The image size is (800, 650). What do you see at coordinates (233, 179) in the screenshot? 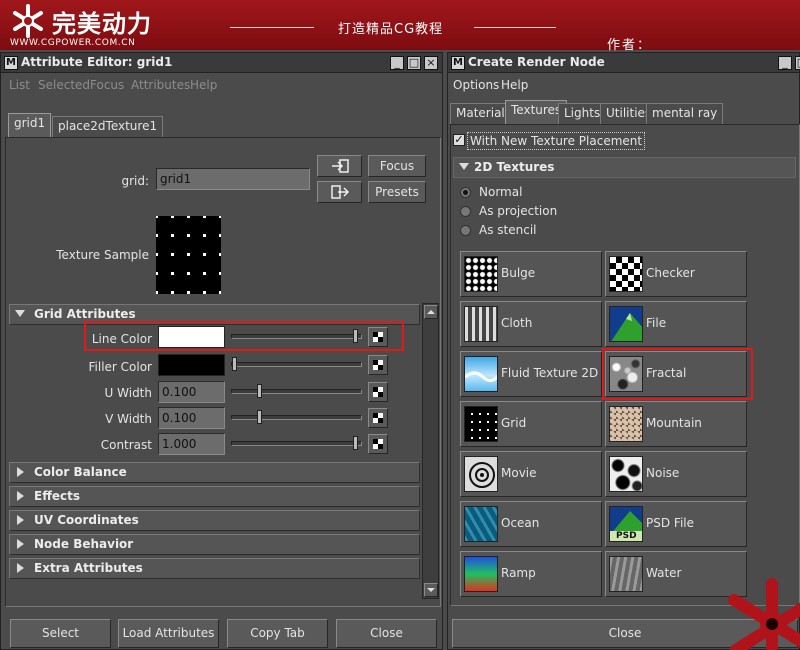
I see `node-name-field: grid1` at bounding box center [233, 179].